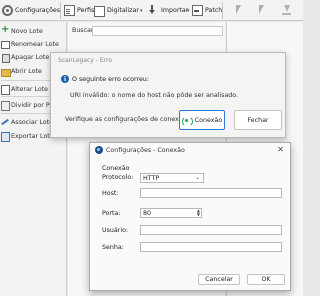 Image resolution: width=320 pixels, height=296 pixels. What do you see at coordinates (83, 30) in the screenshot?
I see `search-label: Buscar` at bounding box center [83, 30].